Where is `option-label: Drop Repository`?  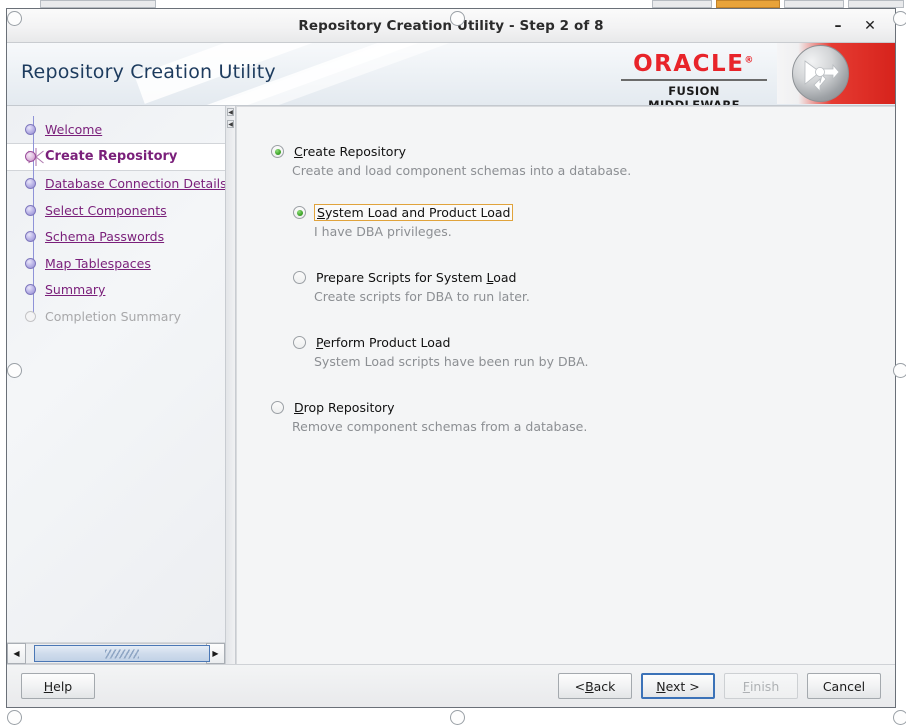
option-label: Drop Repository is located at coordinates (344, 407).